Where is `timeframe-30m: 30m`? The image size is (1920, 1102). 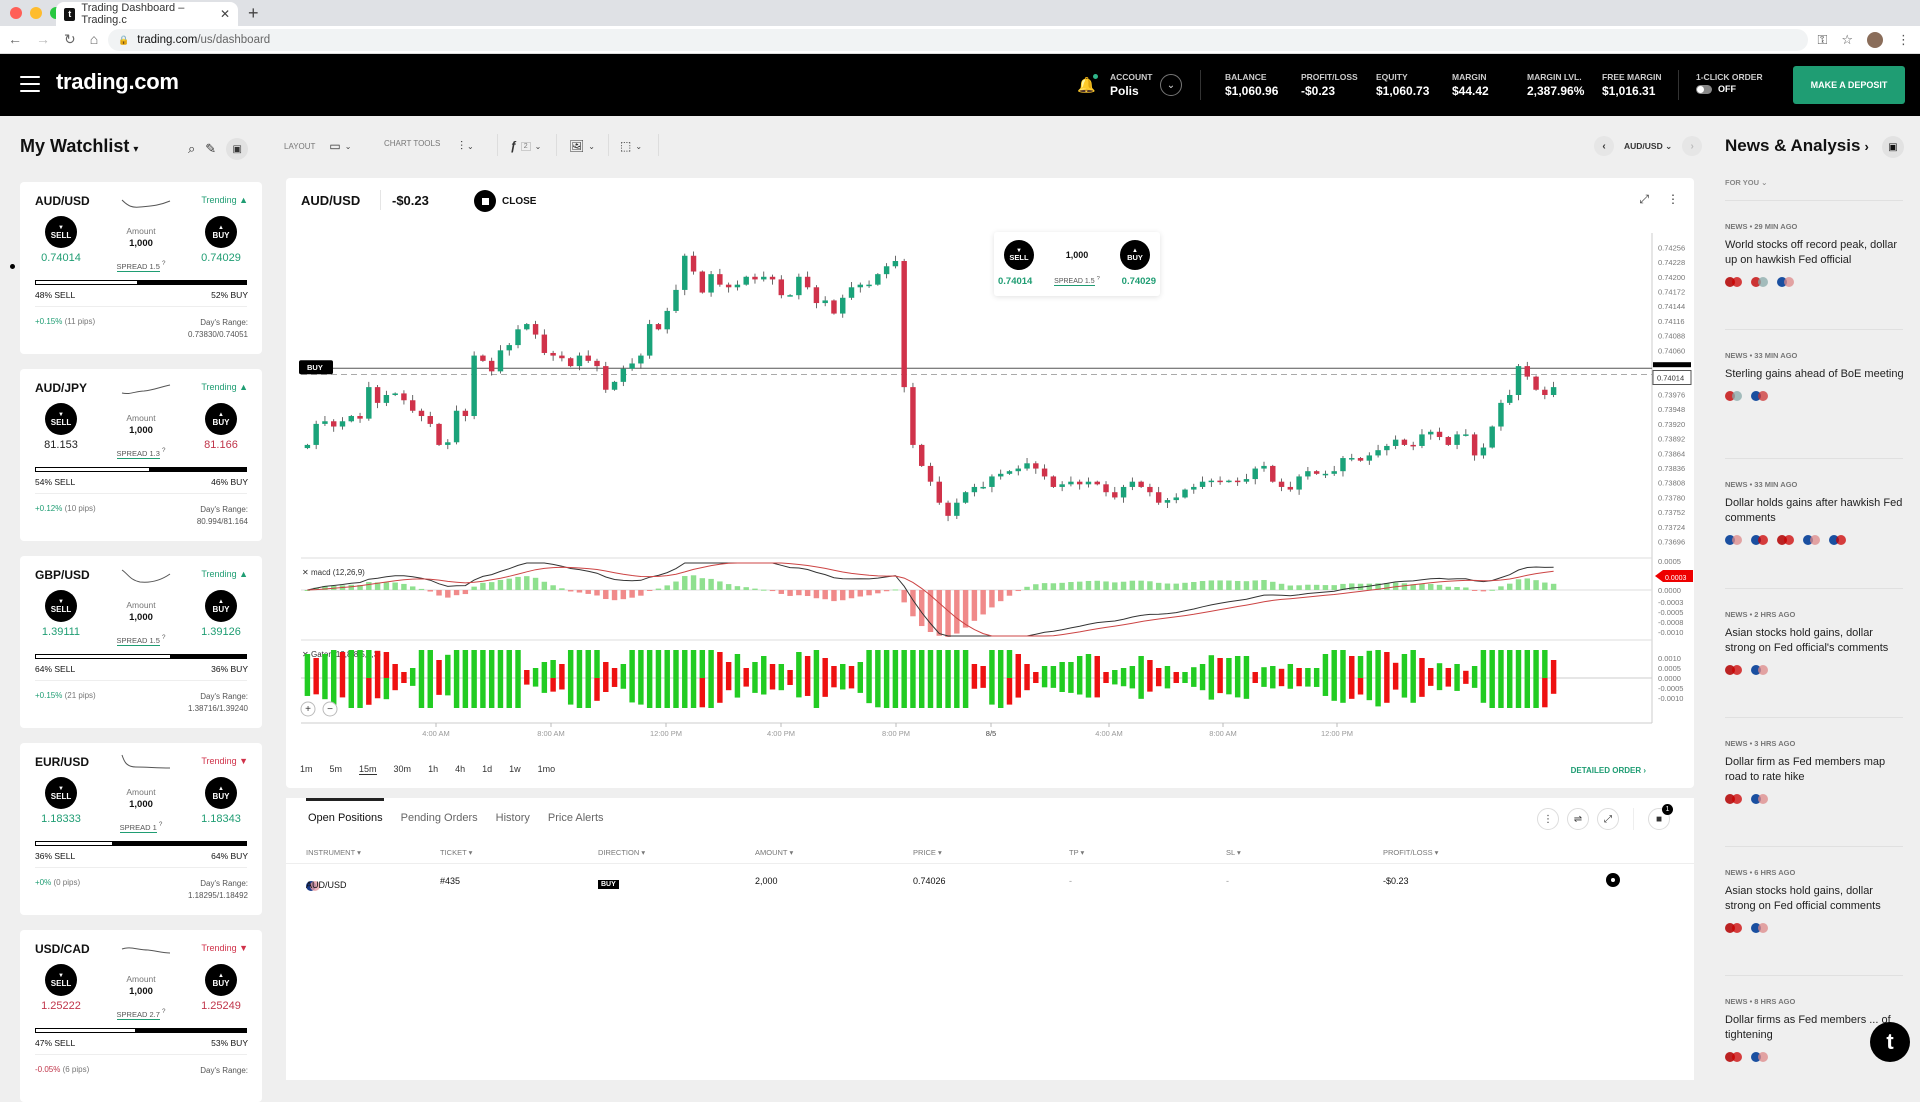 timeframe-30m: 30m is located at coordinates (403, 769).